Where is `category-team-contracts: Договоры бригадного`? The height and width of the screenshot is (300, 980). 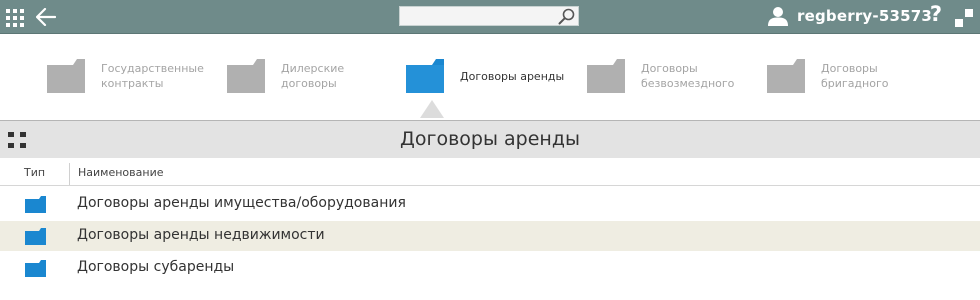
category-team-contracts: Договоры бригадного is located at coordinates (827, 76).